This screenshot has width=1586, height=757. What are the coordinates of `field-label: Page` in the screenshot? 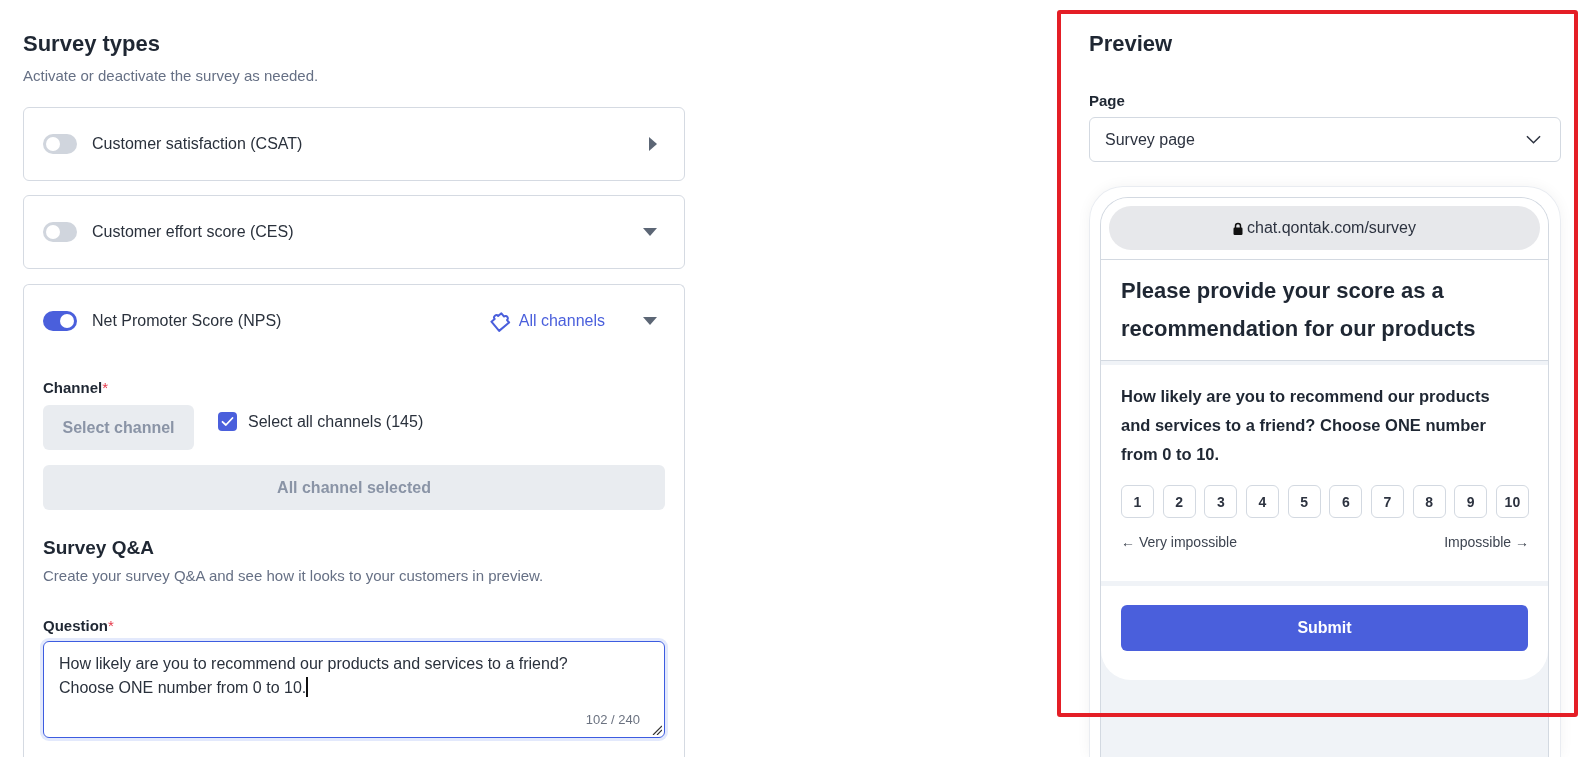 It's located at (1107, 101).